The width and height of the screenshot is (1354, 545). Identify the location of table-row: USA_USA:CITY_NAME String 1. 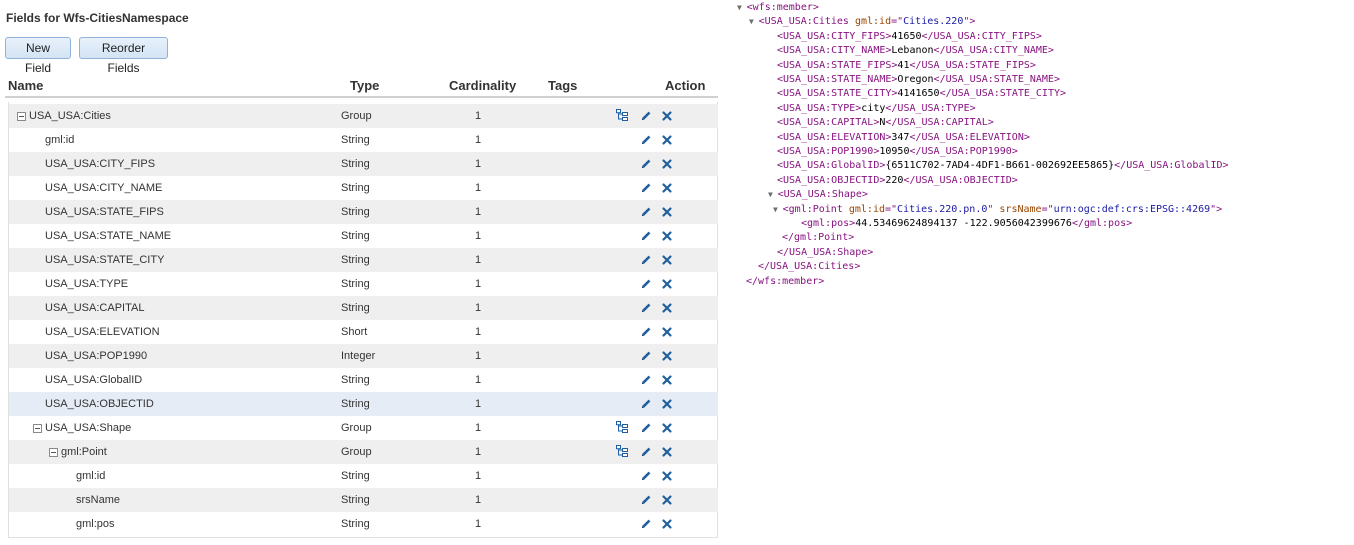
(363, 188).